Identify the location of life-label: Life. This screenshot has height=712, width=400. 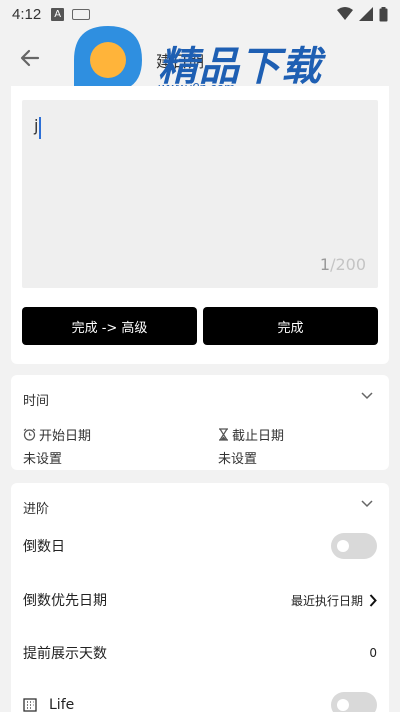
(62, 704).